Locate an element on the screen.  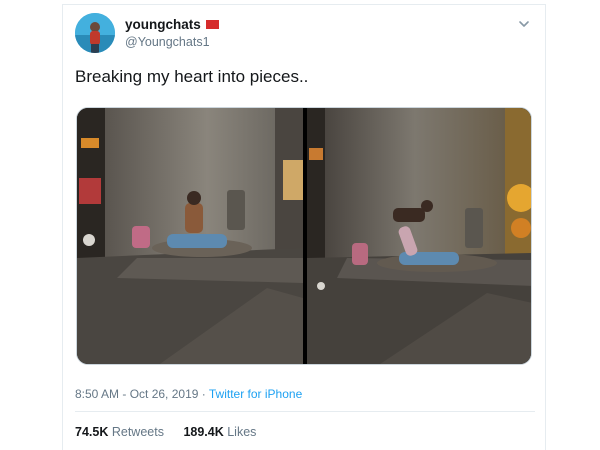
retweets-stat: 74.5K Retweets is located at coordinates (119, 432).